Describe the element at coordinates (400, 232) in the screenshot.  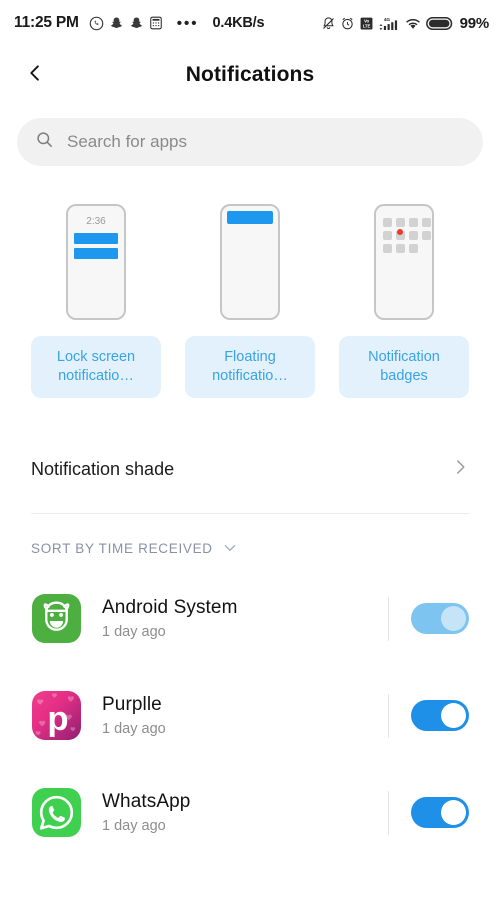
I see `badge-dot-icon` at that location.